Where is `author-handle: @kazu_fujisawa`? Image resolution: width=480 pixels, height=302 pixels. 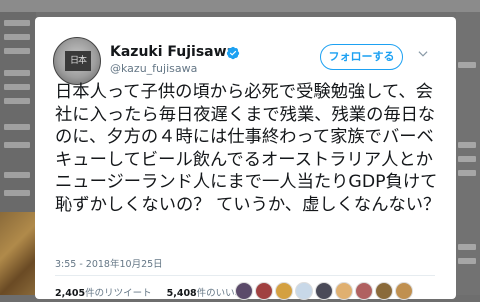 author-handle: @kazu_fujisawa is located at coordinates (153, 68).